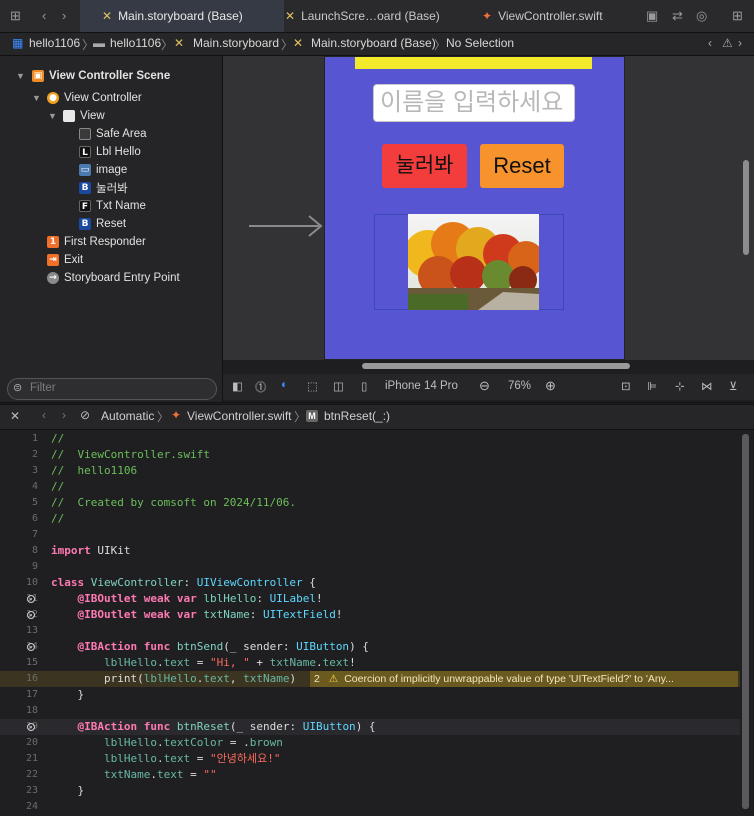 The height and width of the screenshot is (816, 754). What do you see at coordinates (173, 503) in the screenshot?
I see `code-text: // Created by comsoft on 2024/11/06.` at bounding box center [173, 503].